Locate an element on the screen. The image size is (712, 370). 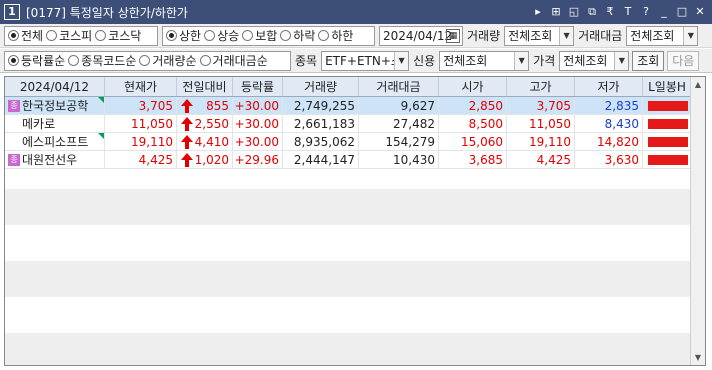
volume-value: 8,935,062 is located at coordinates (324, 141).